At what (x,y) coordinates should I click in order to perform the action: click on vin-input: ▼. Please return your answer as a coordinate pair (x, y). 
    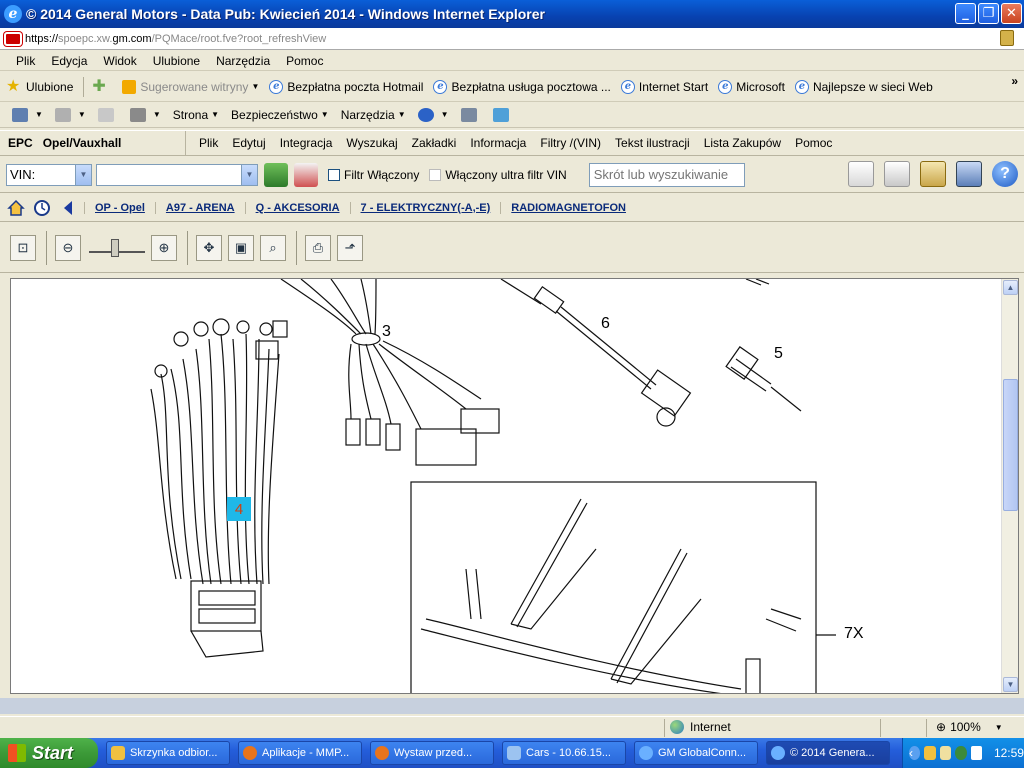
    Looking at the image, I should click on (177, 174).